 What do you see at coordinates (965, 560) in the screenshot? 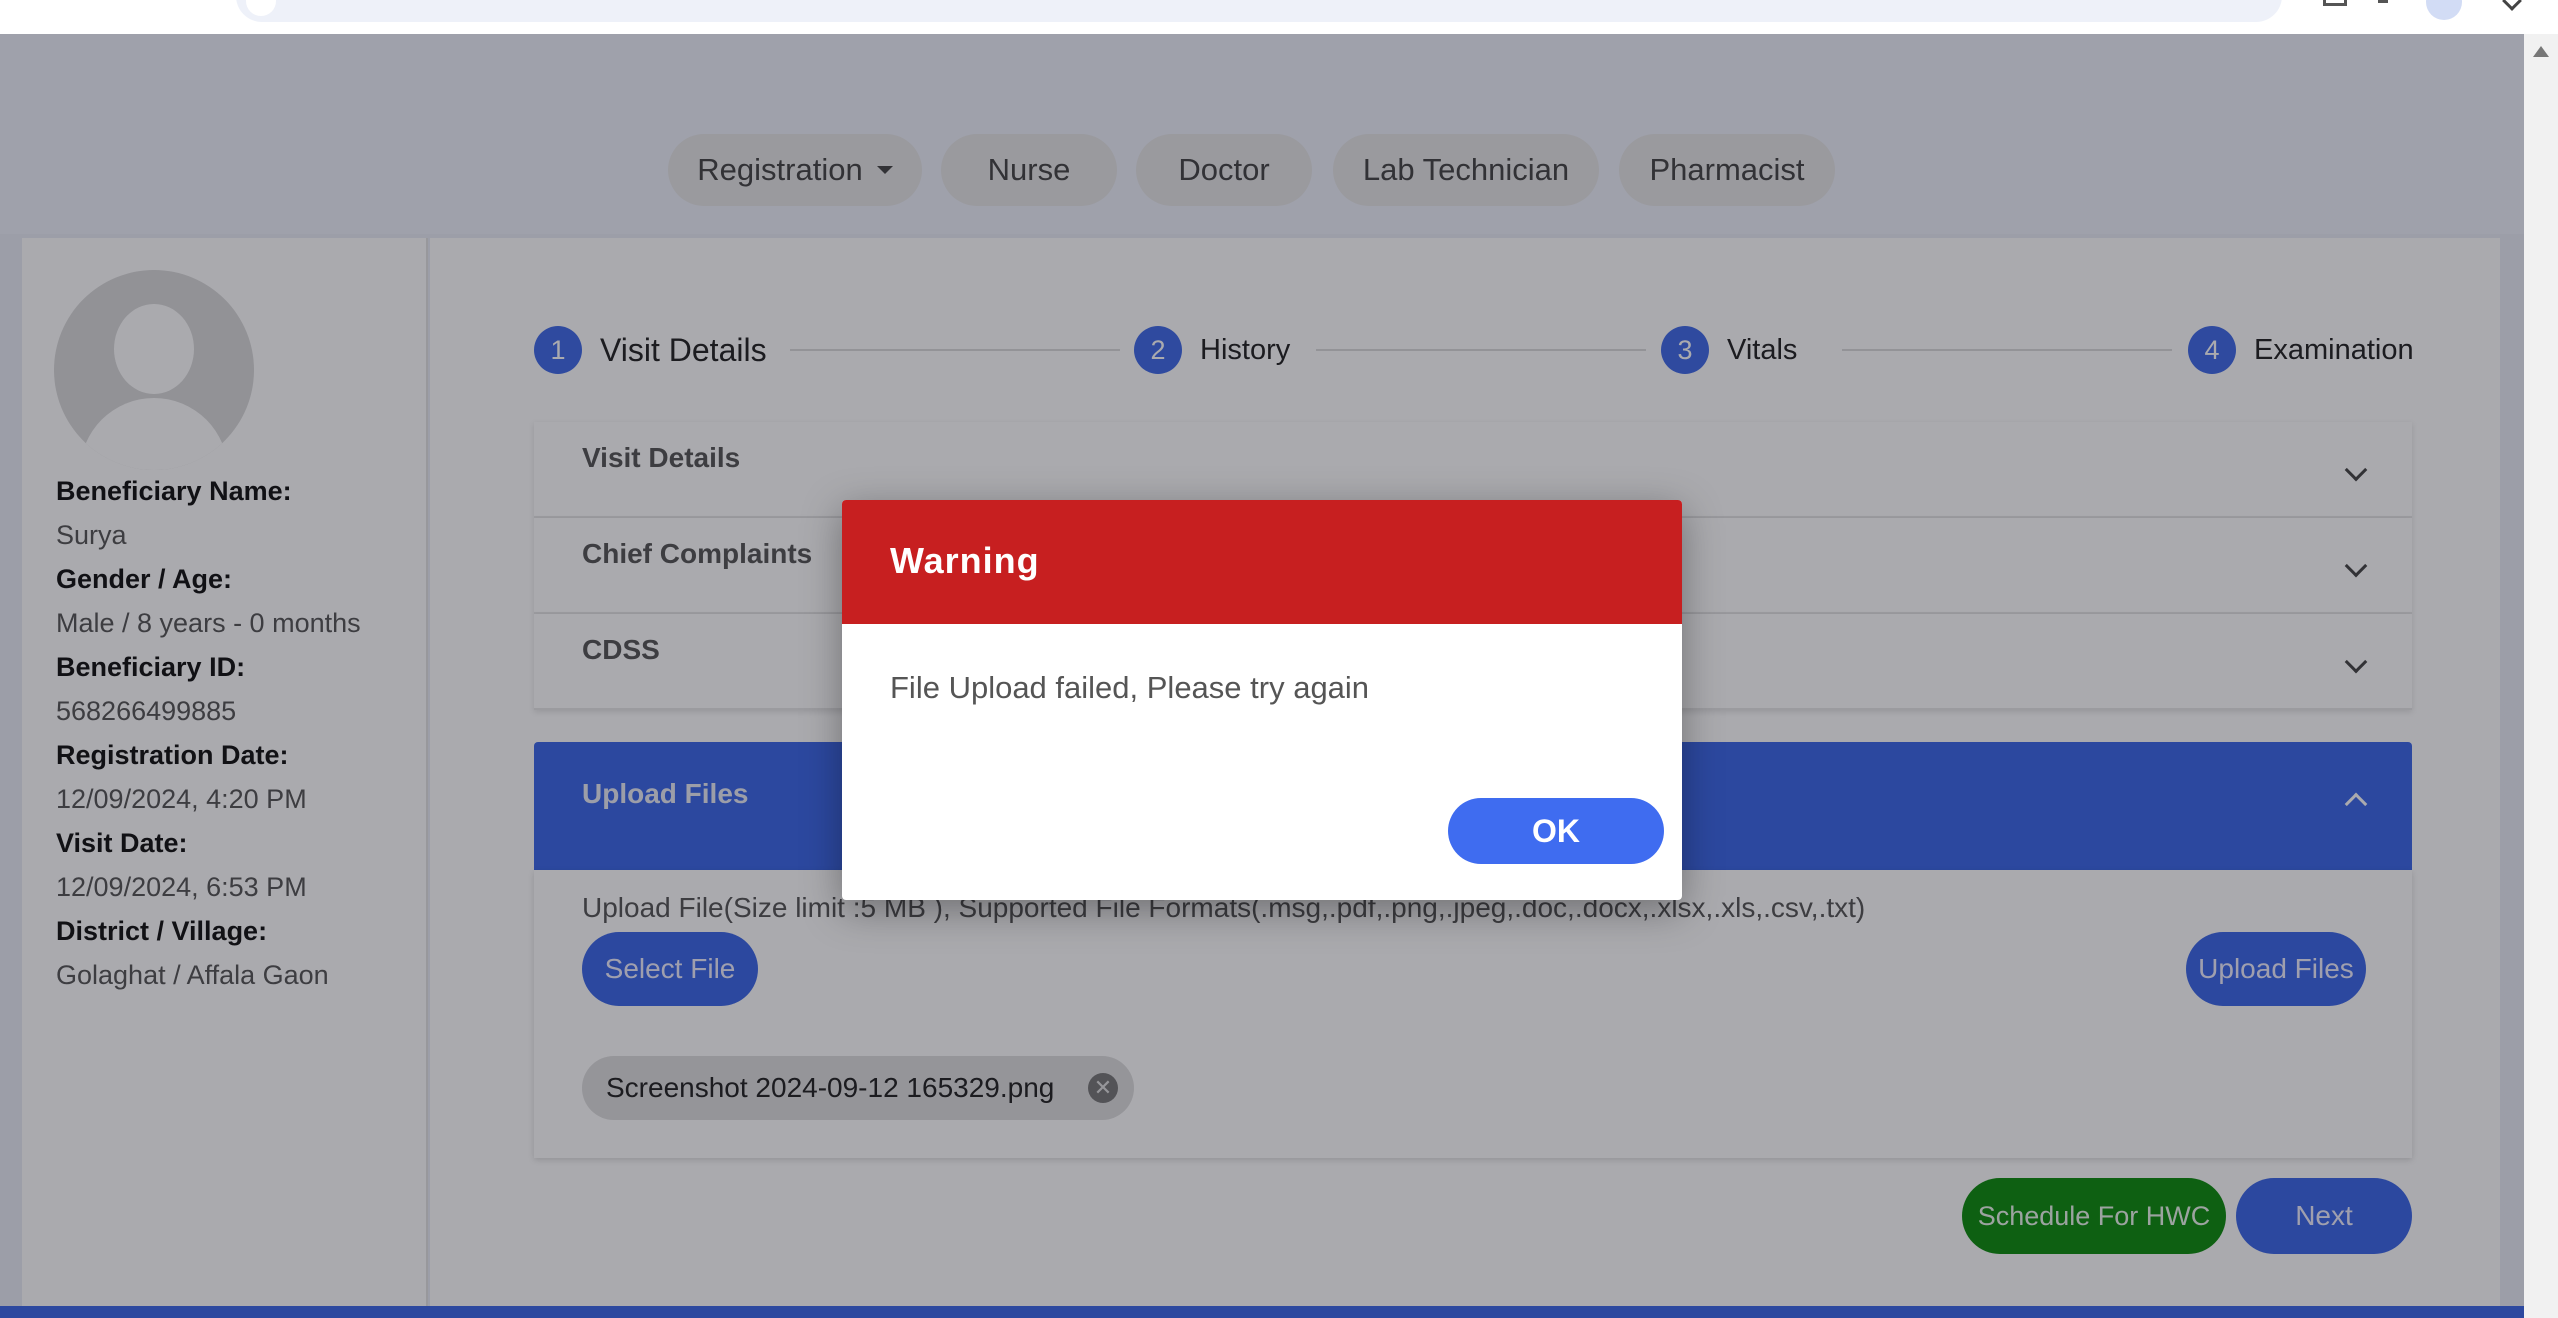
I see `dialog-title: Warning` at bounding box center [965, 560].